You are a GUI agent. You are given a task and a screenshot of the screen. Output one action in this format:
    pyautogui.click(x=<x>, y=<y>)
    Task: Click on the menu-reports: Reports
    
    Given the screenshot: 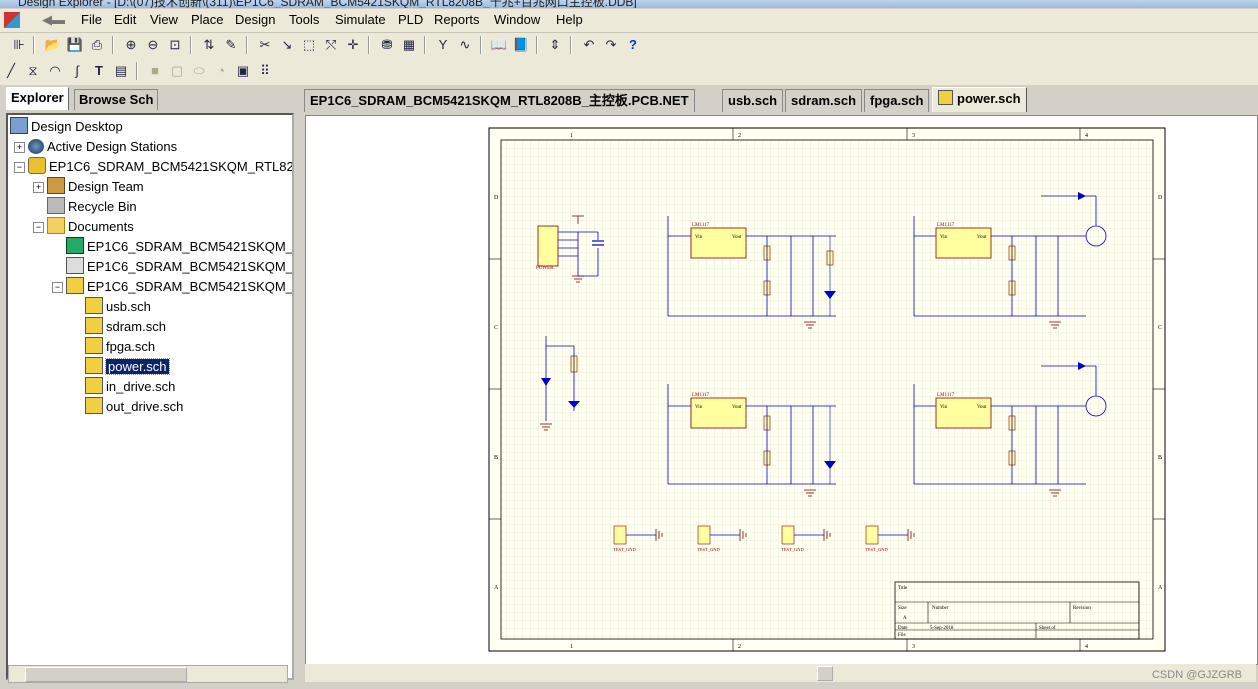 What is the action you would take?
    pyautogui.click(x=457, y=19)
    